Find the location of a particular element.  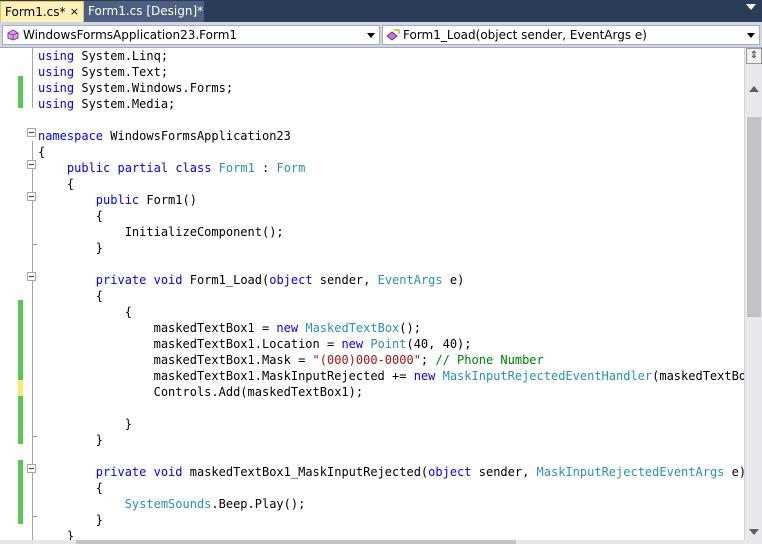

code-line: InitializeComponent(); is located at coordinates (161, 232).